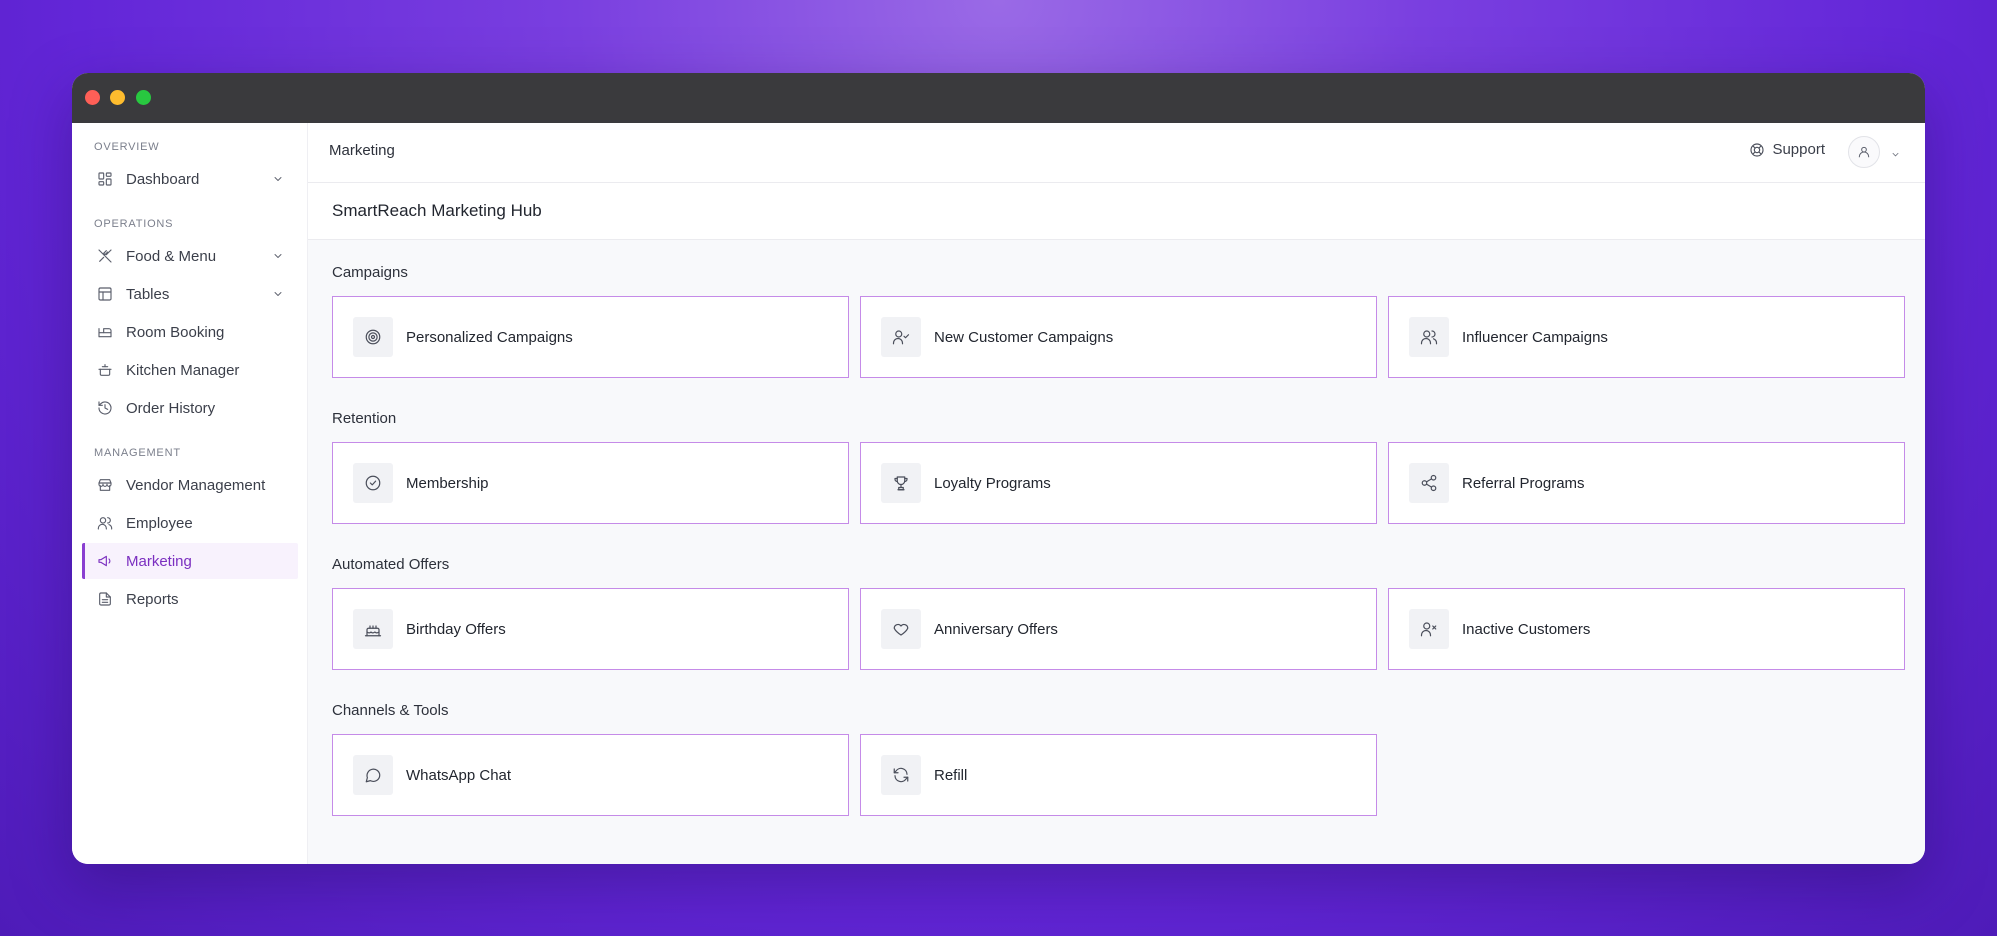 This screenshot has width=1997, height=936. What do you see at coordinates (1646, 629) in the screenshot?
I see `card-inactive-customers: Inactive Customers` at bounding box center [1646, 629].